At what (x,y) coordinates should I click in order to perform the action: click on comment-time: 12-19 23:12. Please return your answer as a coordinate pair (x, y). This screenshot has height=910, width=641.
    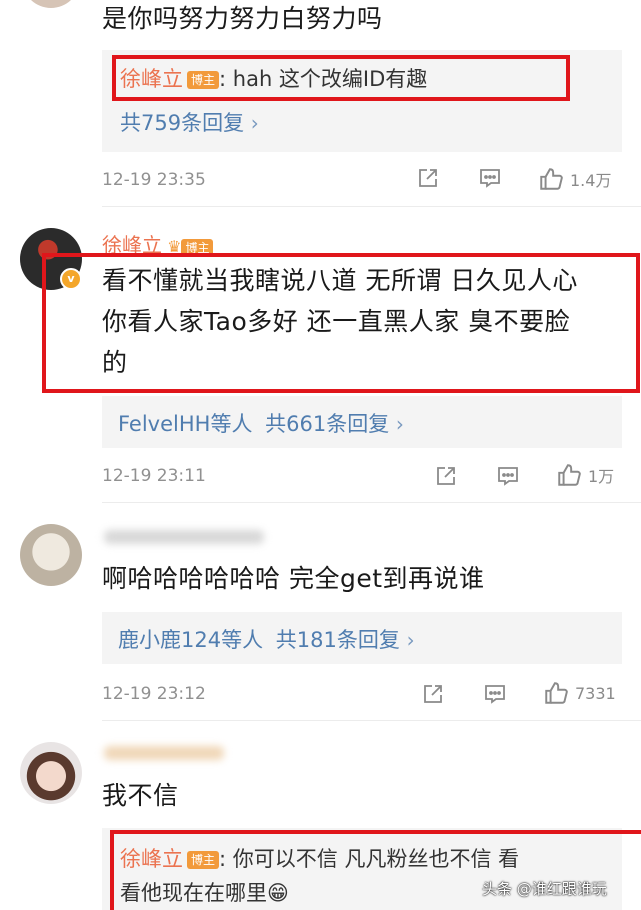
    Looking at the image, I should click on (154, 694).